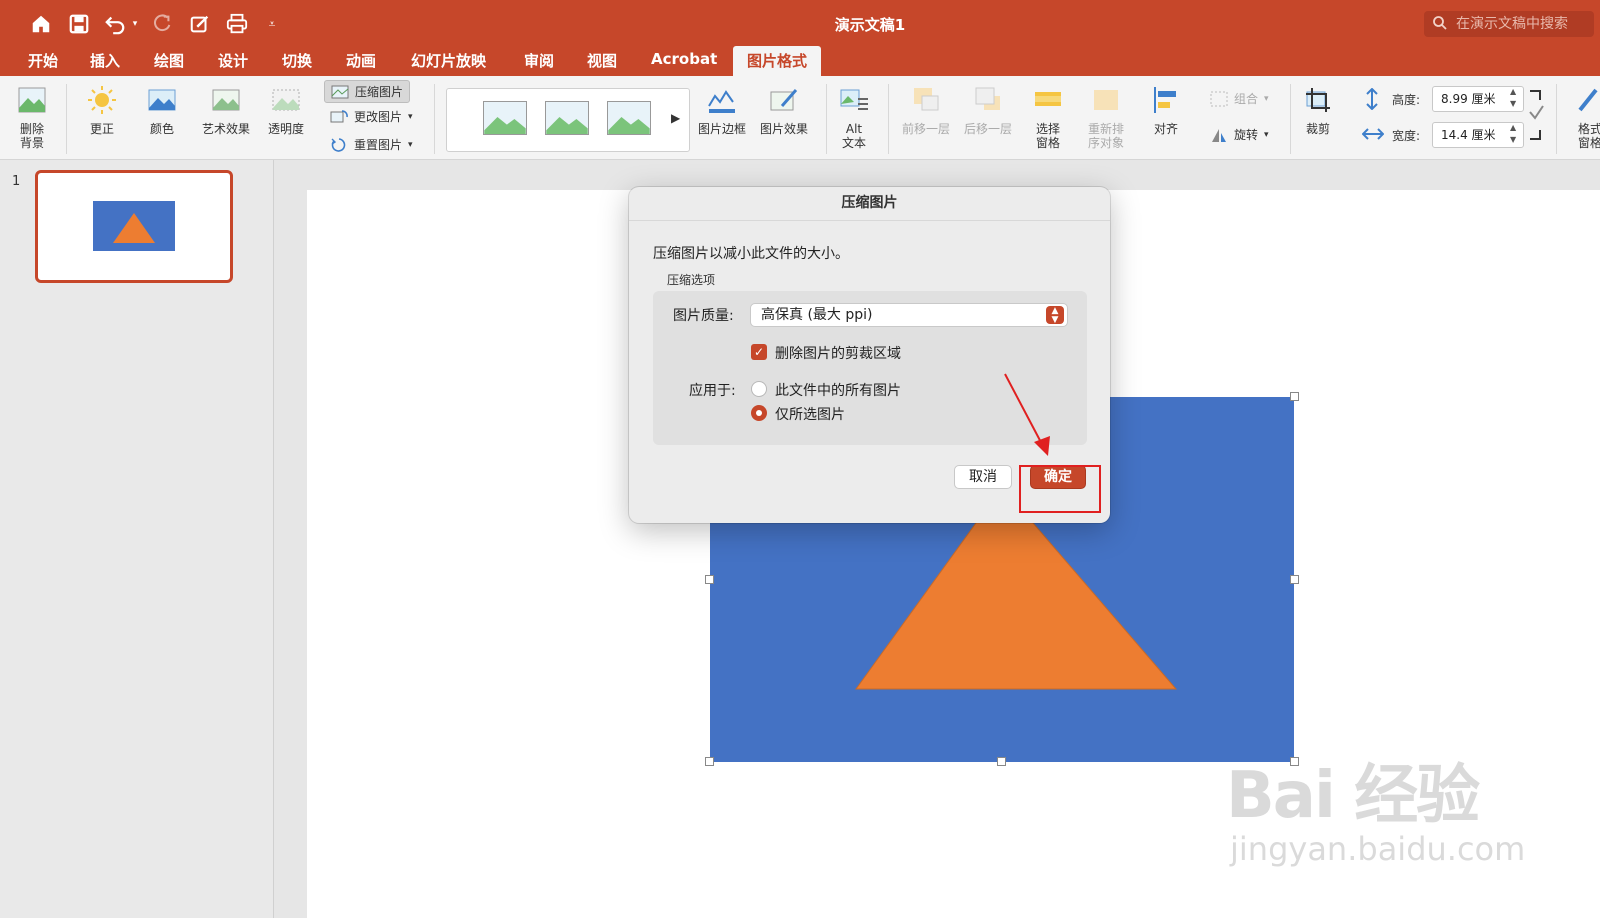  Describe the element at coordinates (105, 60) in the screenshot. I see `tab-insert: 插入` at that location.